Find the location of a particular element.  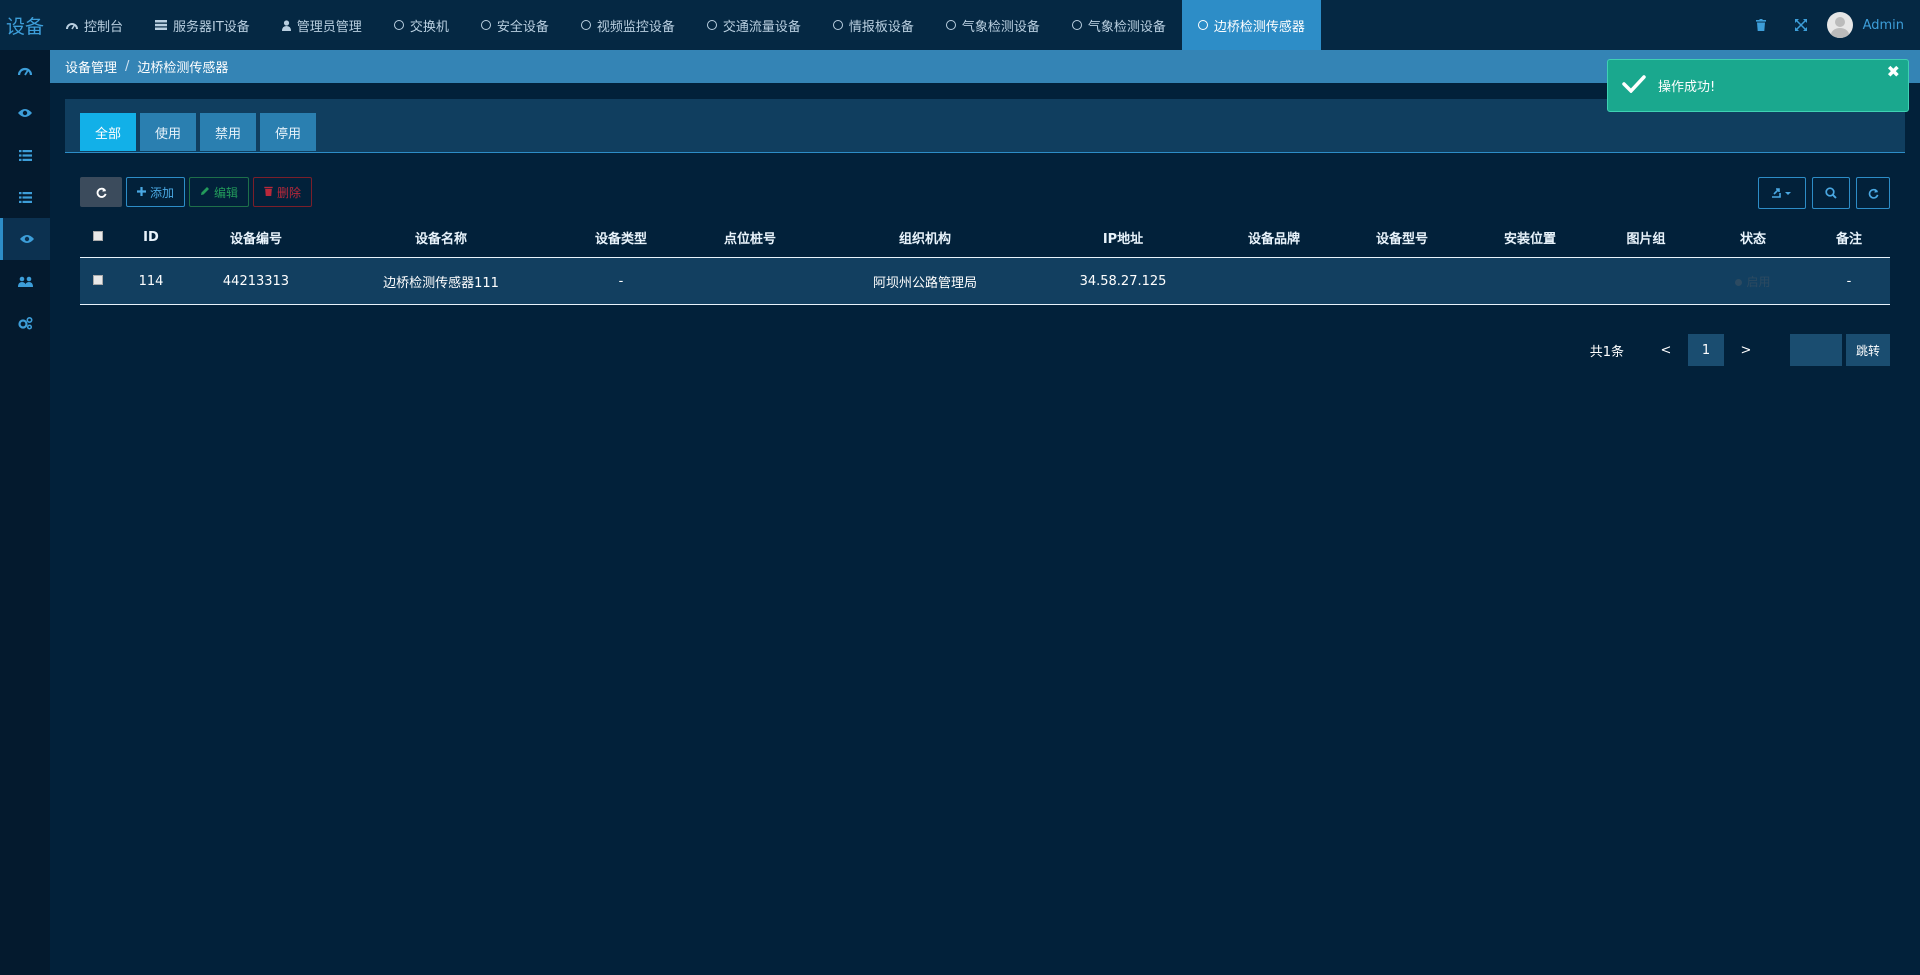

reload-button is located at coordinates (1873, 193).